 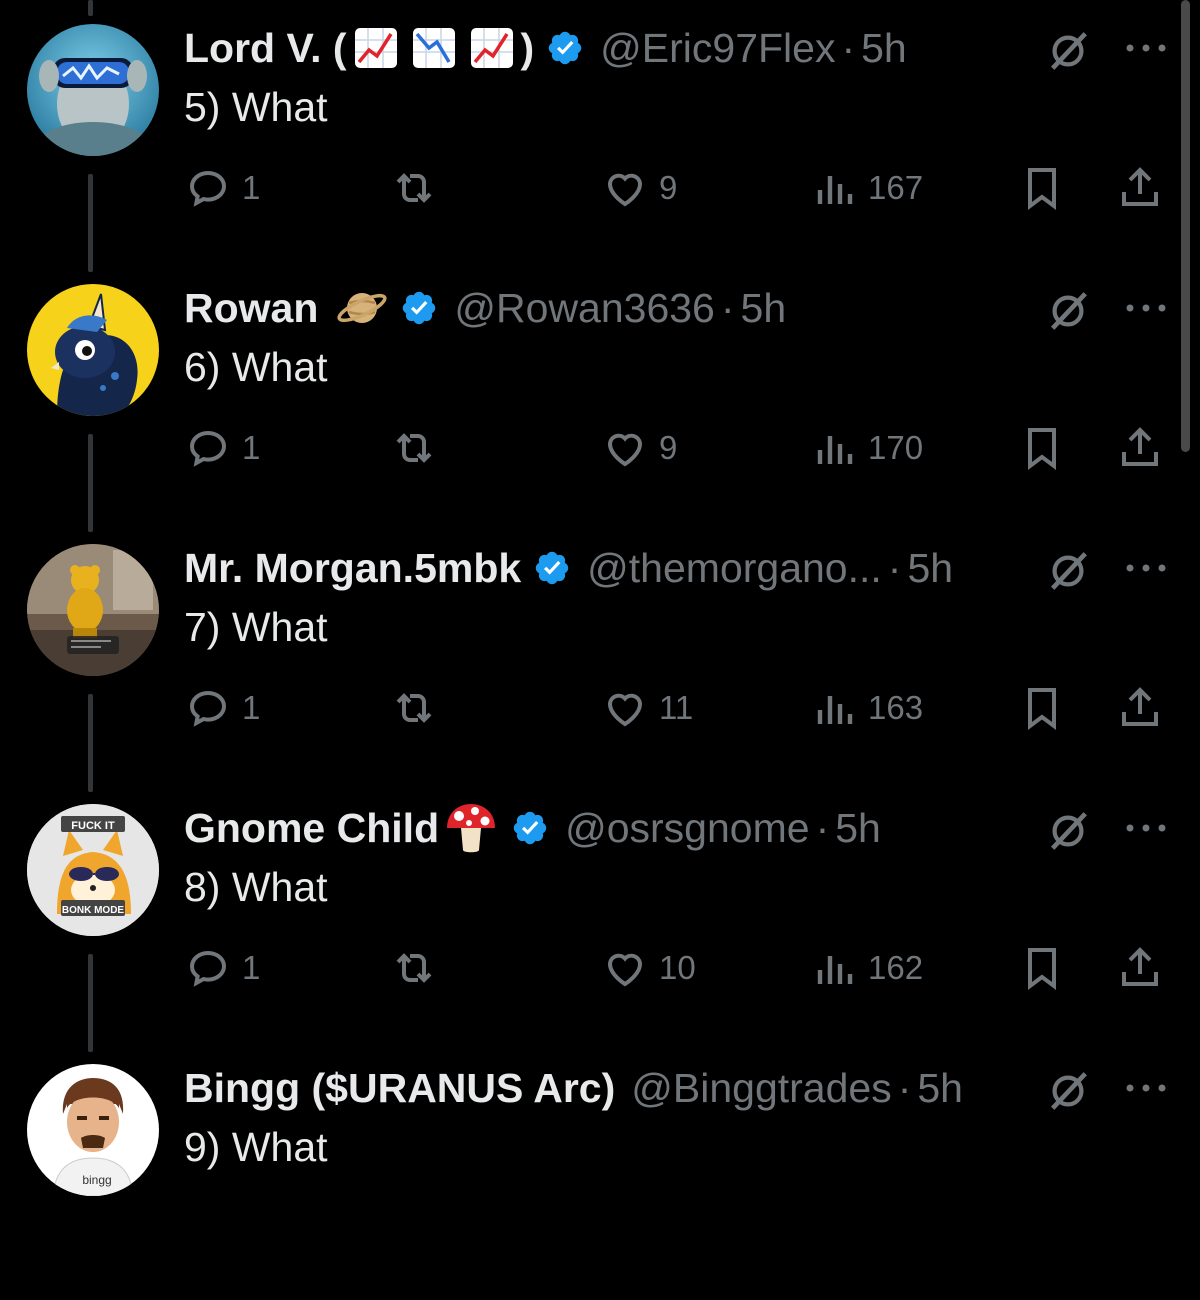 I want to click on action-bar: 1 10 162, so click(x=679, y=968).